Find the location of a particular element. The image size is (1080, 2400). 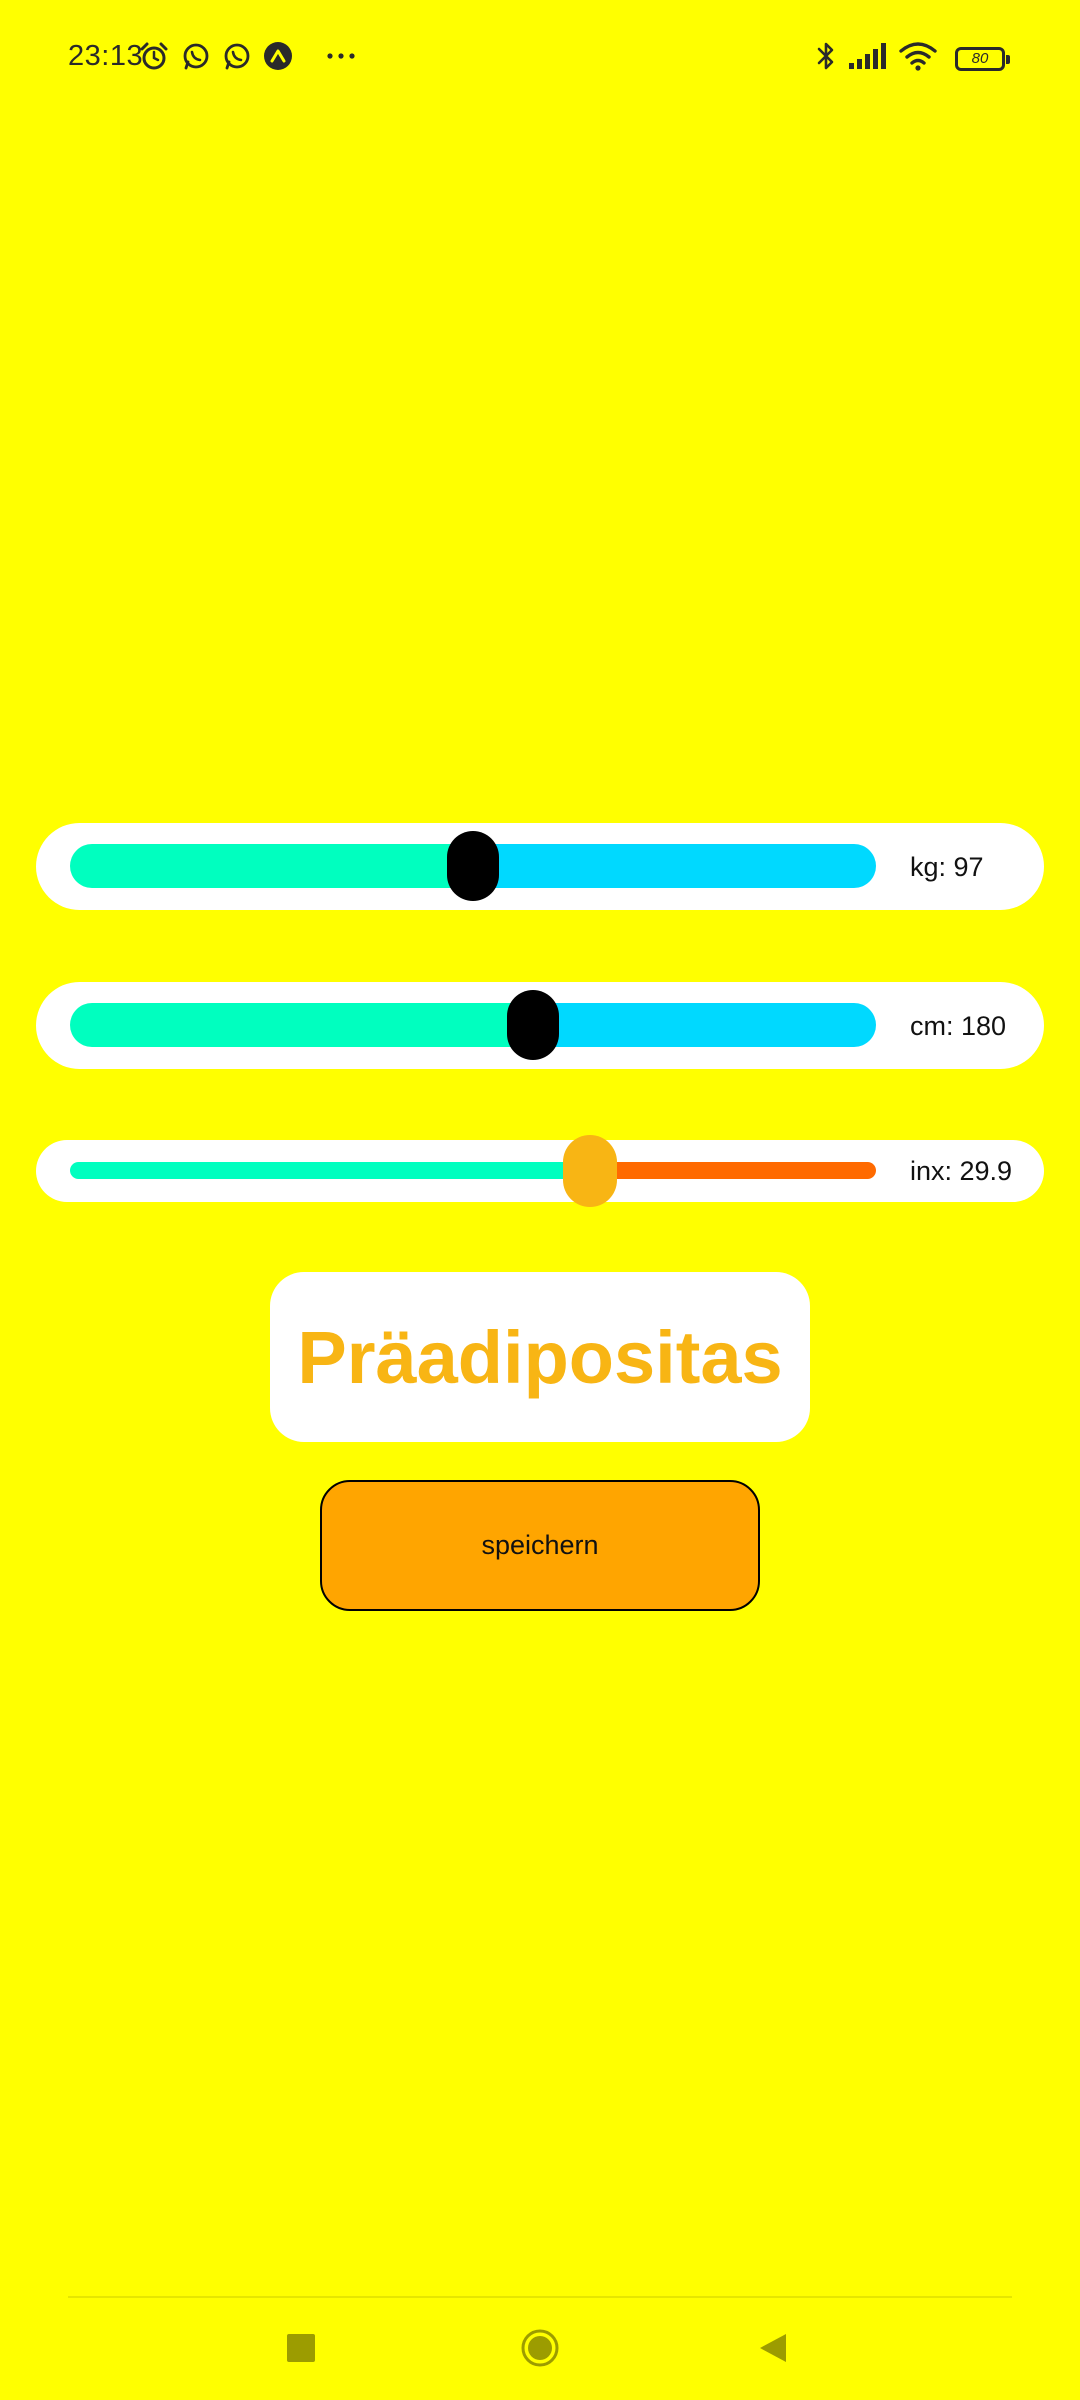

system-icons: 80 is located at coordinates (912, 58).